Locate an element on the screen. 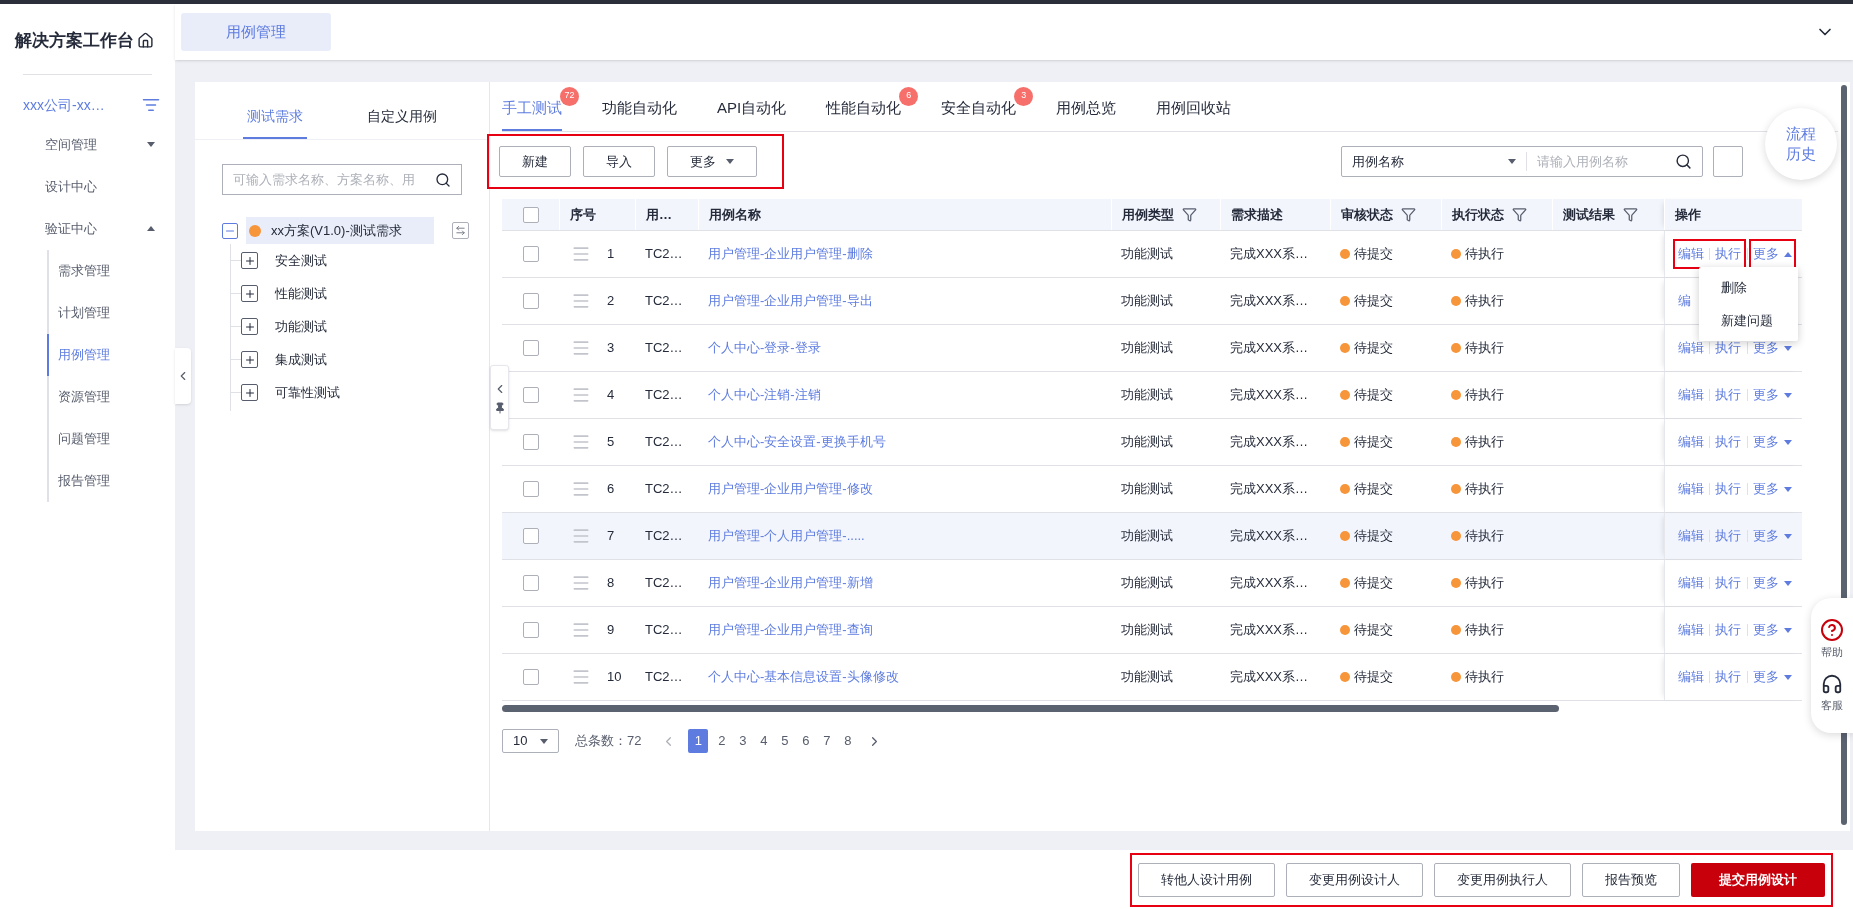 The height and width of the screenshot is (909, 1853). table-row: 9 TC2… 用户管理-企业用户管理-查询 功能测试 完成XXX系… 待提交 待执行 编辑 执行 更多 is located at coordinates (1152, 630).